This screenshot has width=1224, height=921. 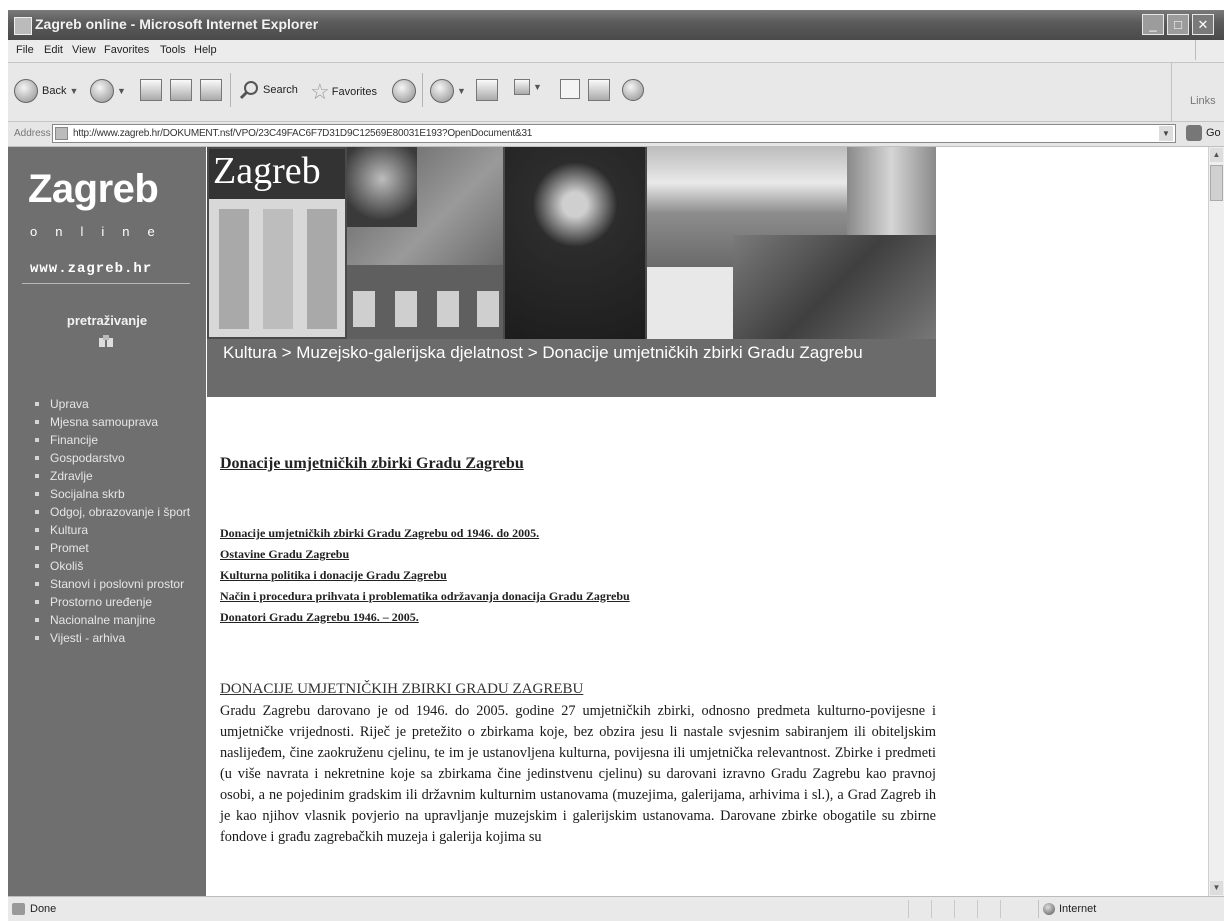 What do you see at coordinates (93, 189) in the screenshot?
I see `site-logo: Zagreb` at bounding box center [93, 189].